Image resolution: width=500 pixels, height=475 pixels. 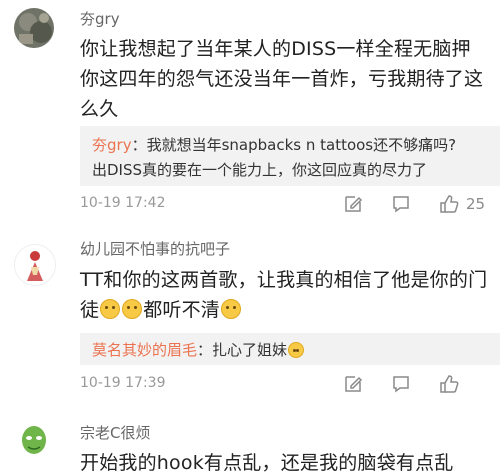 I want to click on comment-text-line: TT和你的这两首歌，让我真的相信了他是你的门, so click(x=284, y=280).